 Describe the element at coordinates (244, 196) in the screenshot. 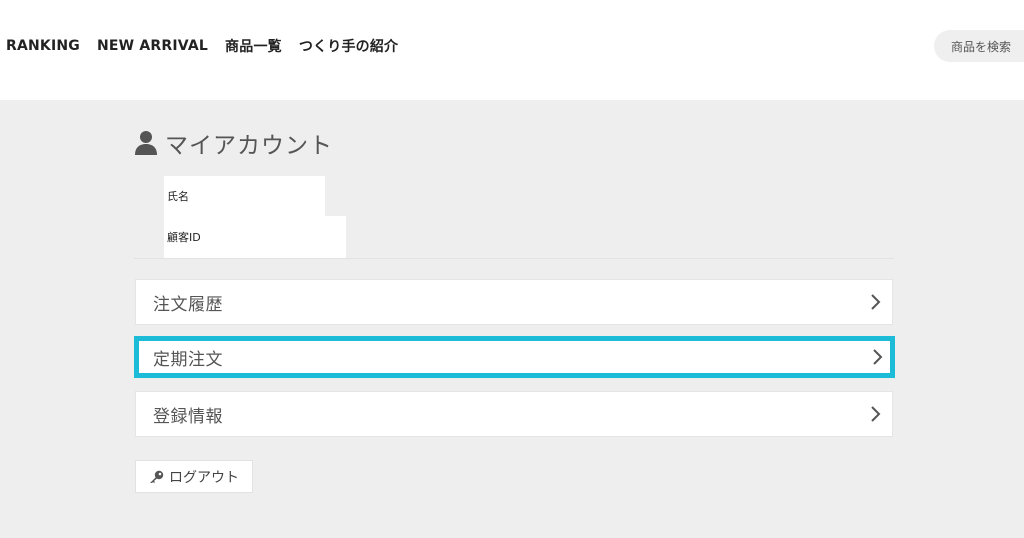

I see `customer-name-field: 氏名` at that location.